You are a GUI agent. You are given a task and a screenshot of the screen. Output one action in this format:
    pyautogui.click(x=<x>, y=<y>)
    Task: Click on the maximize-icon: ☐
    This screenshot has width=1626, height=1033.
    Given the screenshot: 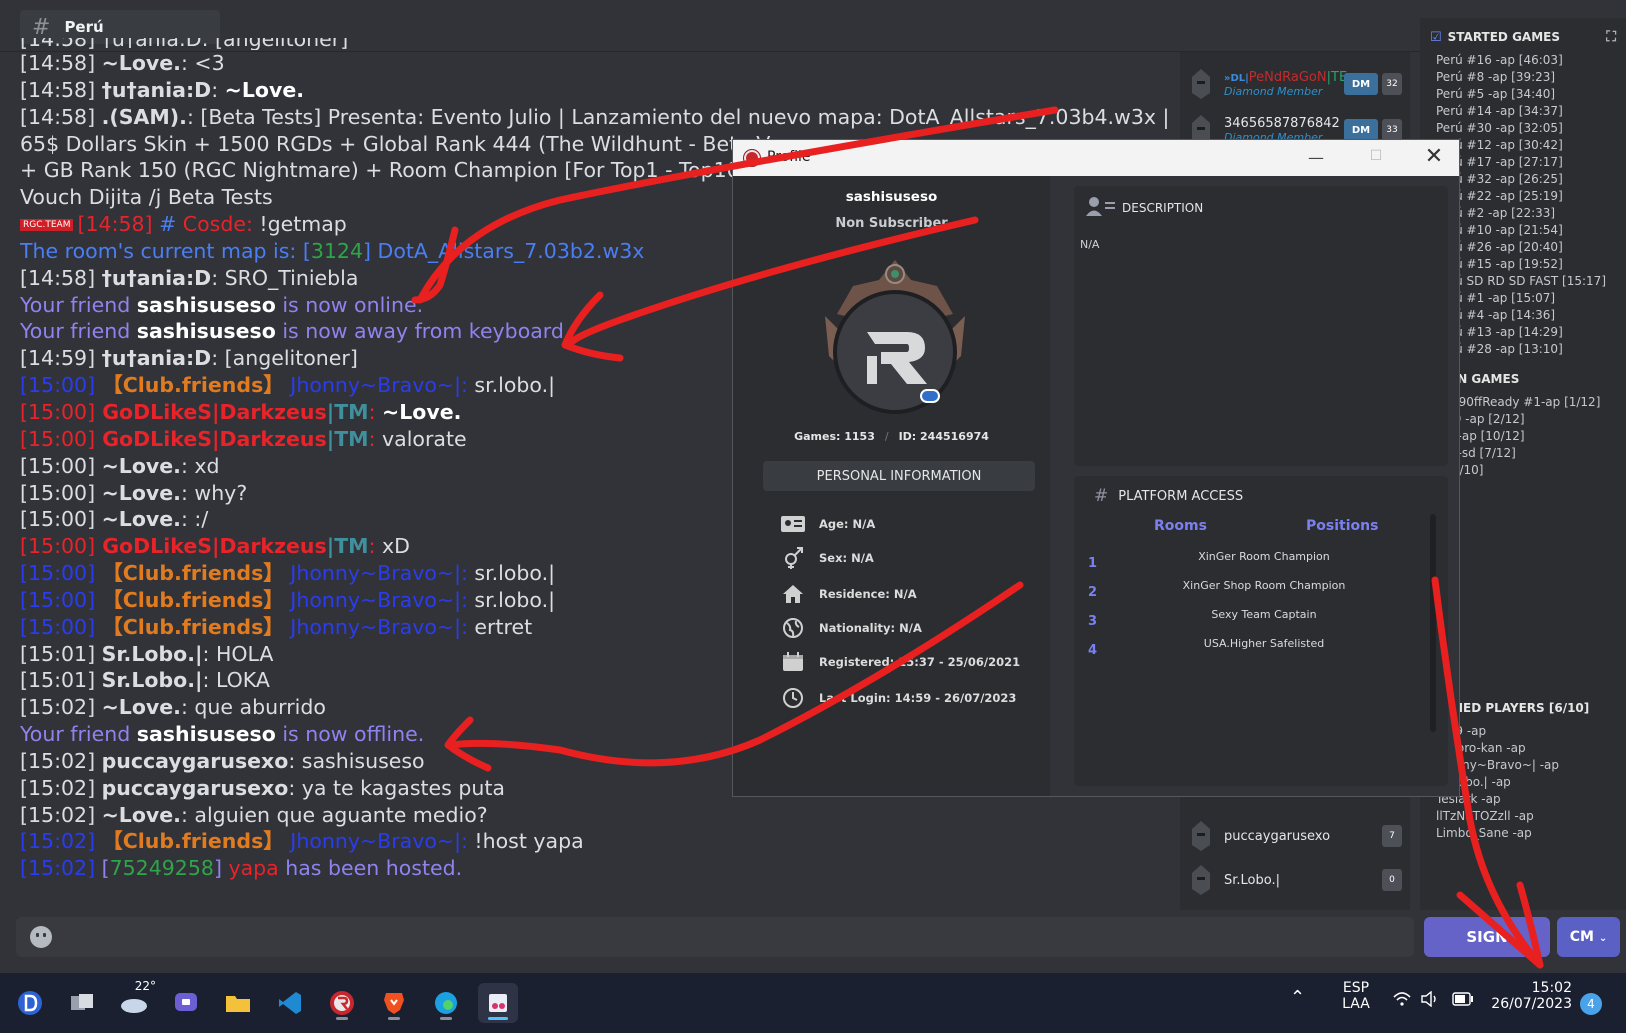 What is the action you would take?
    pyautogui.click(x=1376, y=158)
    